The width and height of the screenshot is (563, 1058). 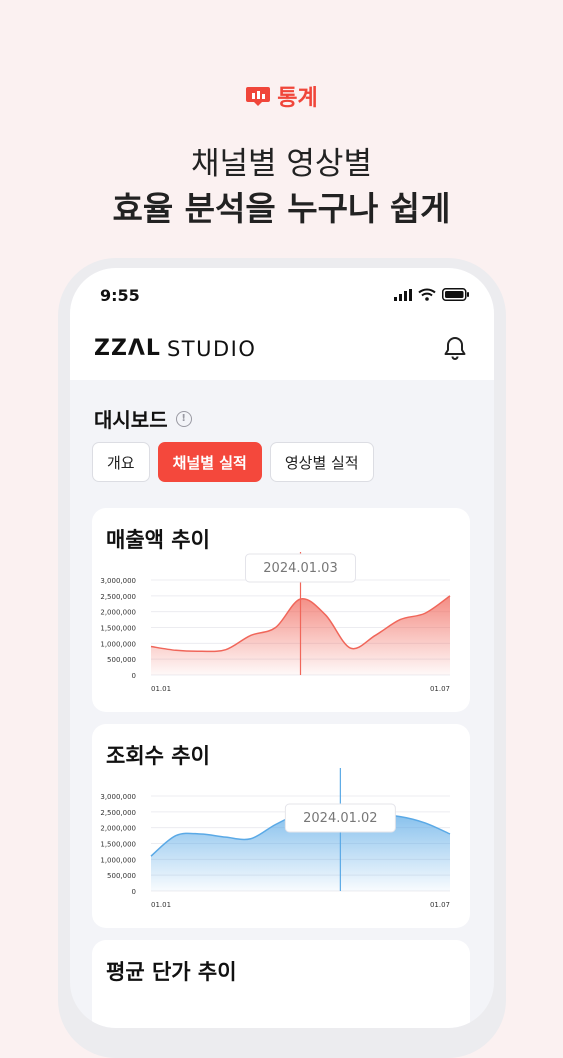 I want to click on wifi-icon, so click(x=427, y=294).